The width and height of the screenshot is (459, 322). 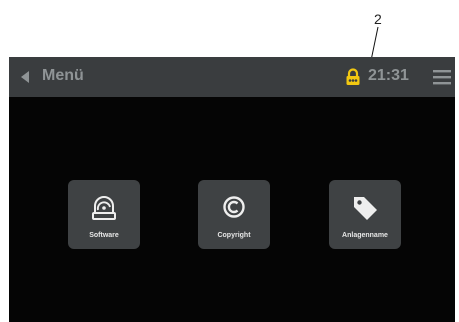 I want to click on copyright-tile: Copyright, so click(x=234, y=214).